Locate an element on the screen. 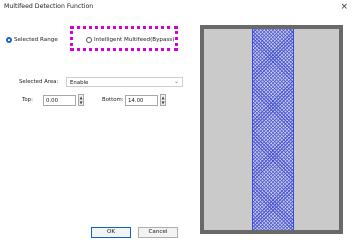 The width and height of the screenshot is (353, 244). radio-intelligent-label: Intelligent Multifeed(Bypass) is located at coordinates (134, 40).